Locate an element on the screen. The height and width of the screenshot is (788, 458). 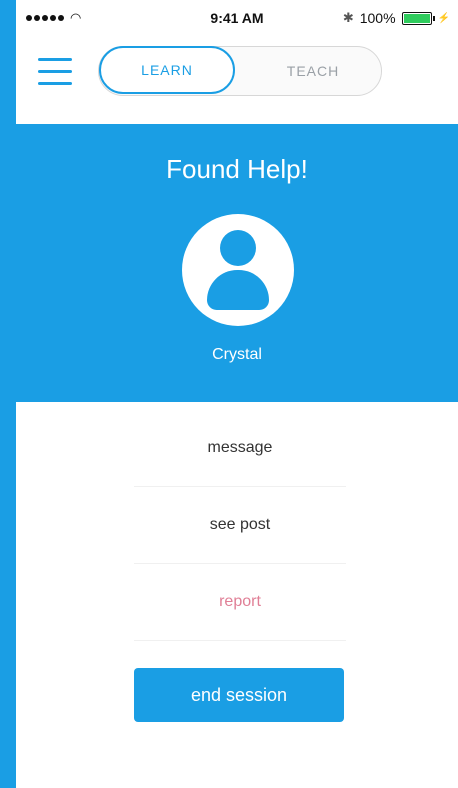
bluetooth-icon: ✱ is located at coordinates (348, 17).